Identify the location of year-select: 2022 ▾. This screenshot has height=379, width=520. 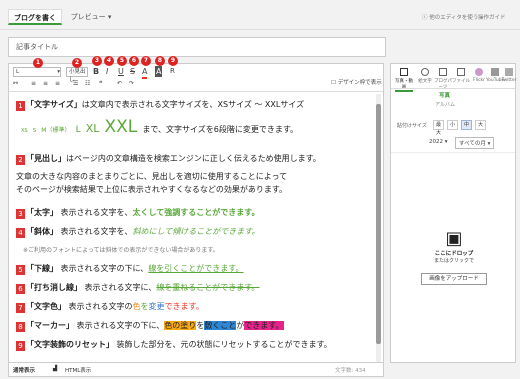
(438, 142).